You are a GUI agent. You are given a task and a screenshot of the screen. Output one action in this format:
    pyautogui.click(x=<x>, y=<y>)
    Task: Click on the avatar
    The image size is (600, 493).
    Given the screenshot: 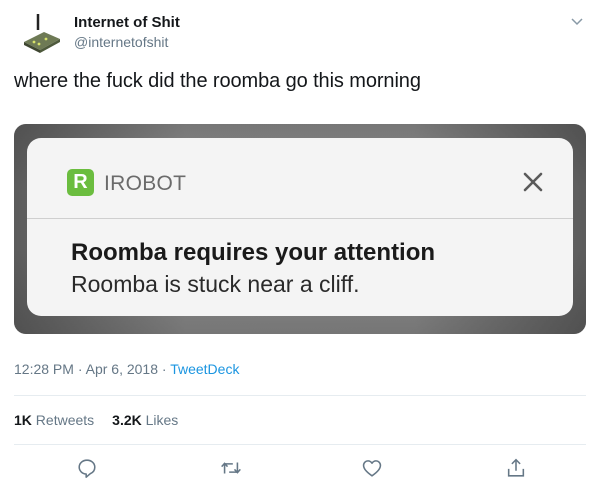 What is the action you would take?
    pyautogui.click(x=41, y=33)
    